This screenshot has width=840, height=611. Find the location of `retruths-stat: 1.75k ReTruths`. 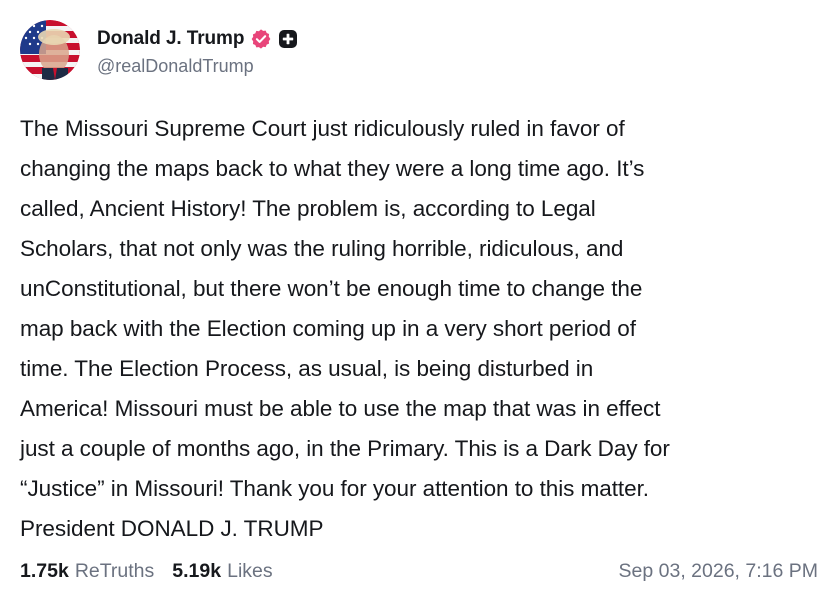

retruths-stat: 1.75k ReTruths is located at coordinates (87, 571).